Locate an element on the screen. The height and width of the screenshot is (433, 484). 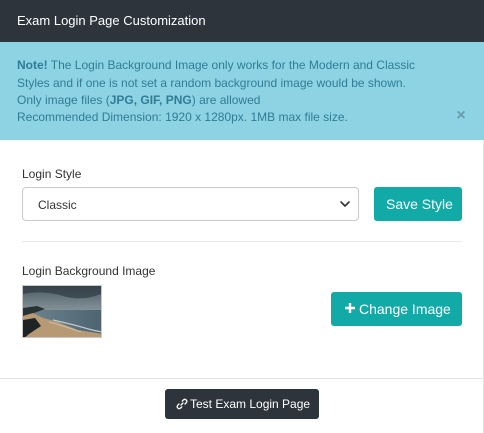
change-image-button: Change Image is located at coordinates (396, 309).